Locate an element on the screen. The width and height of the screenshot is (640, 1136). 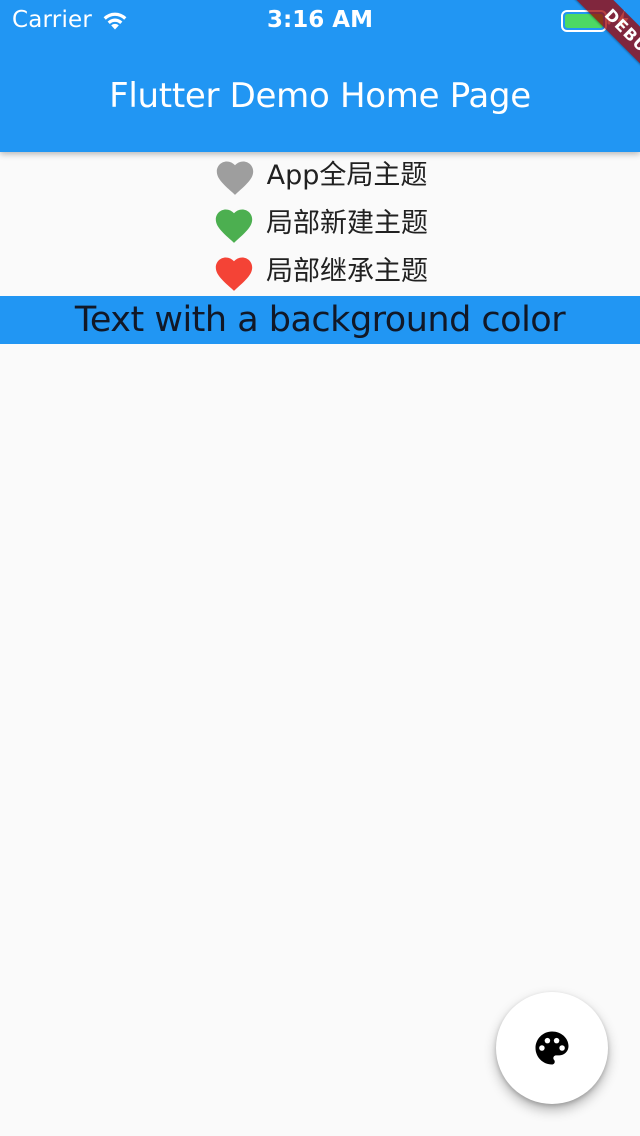
status-time: 3:16 AM is located at coordinates (320, 20).